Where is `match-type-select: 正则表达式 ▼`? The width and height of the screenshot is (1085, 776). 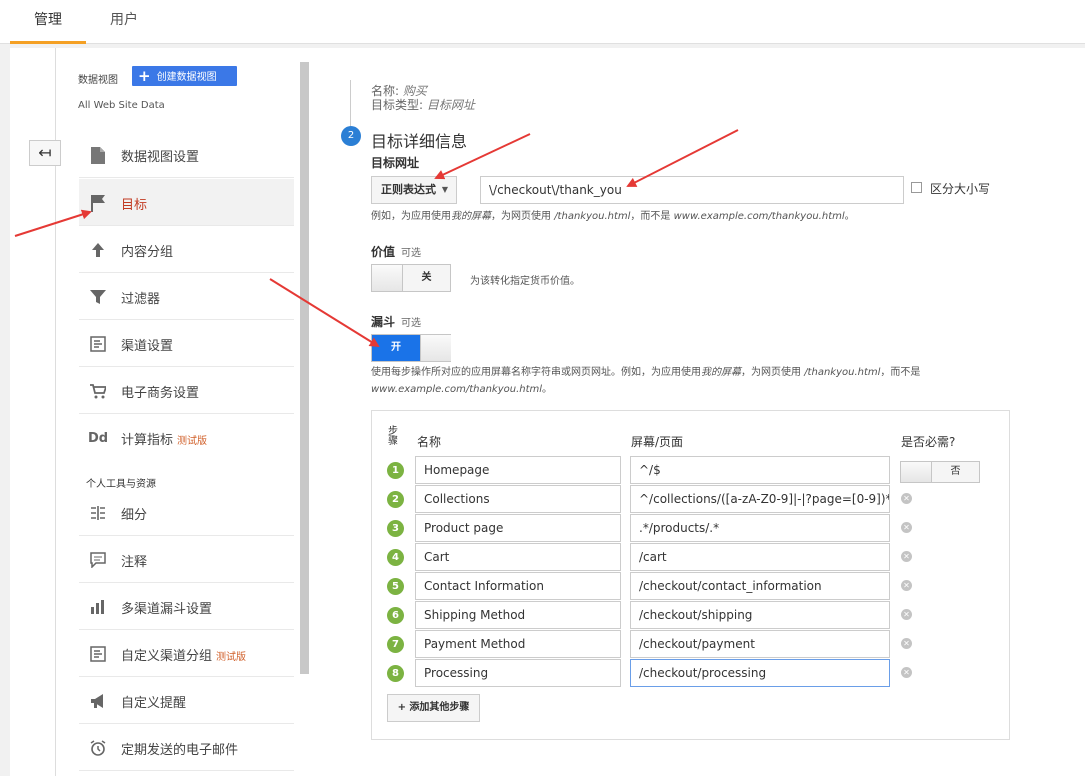 match-type-select: 正则表达式 ▼ is located at coordinates (414, 190).